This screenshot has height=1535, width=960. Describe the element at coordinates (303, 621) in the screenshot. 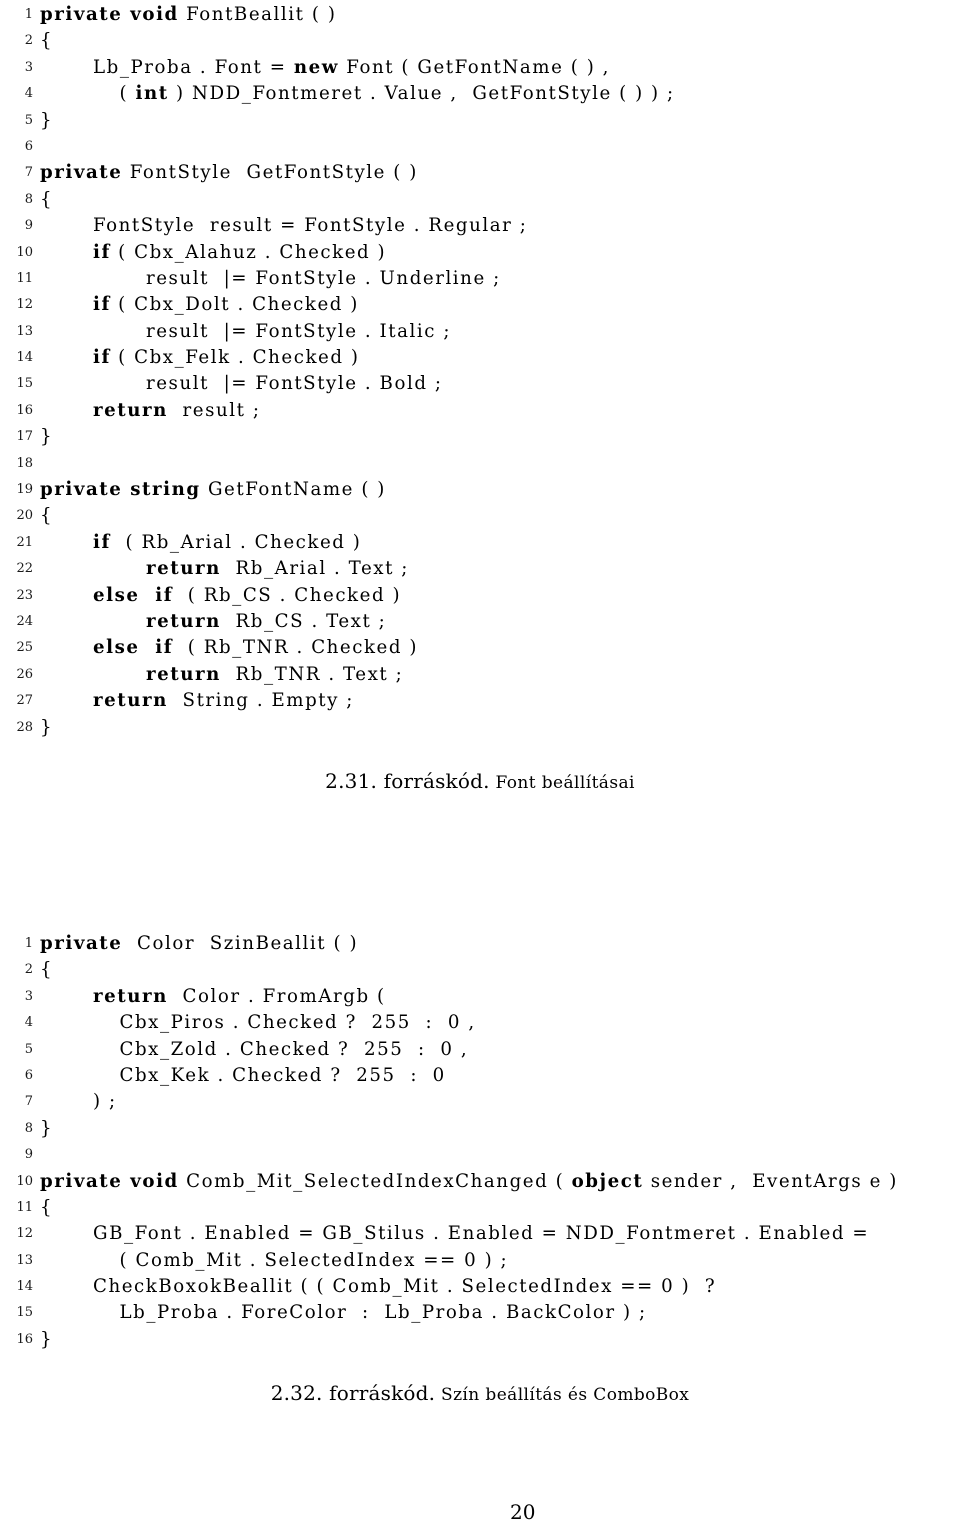

I see `code-span: Rb_CS . Text ;` at that location.